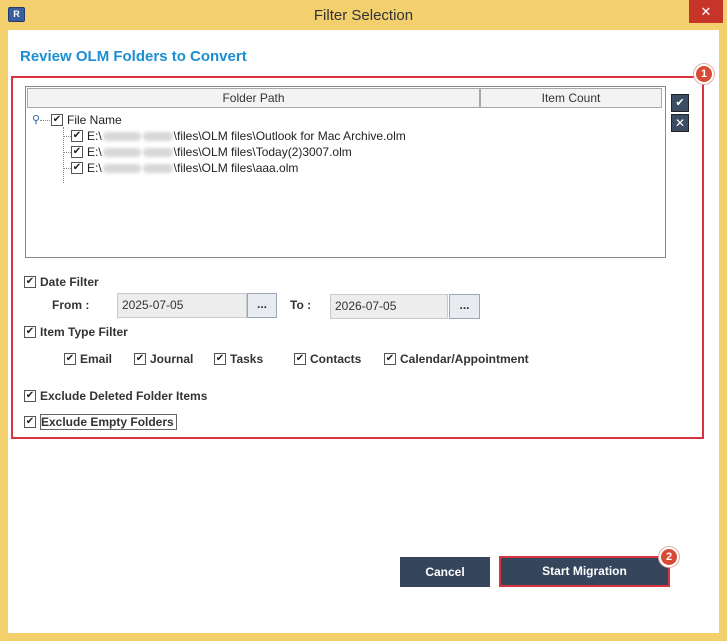 This screenshot has width=727, height=641. What do you see at coordinates (30, 396) in the screenshot?
I see `exclude-deleted-checkbox: ✔` at bounding box center [30, 396].